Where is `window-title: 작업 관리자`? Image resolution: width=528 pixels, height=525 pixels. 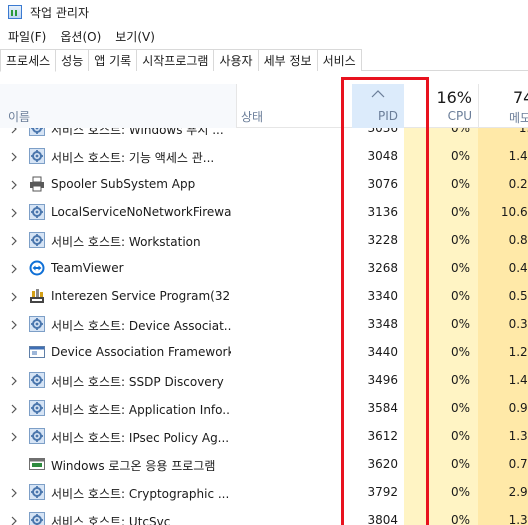
window-title: 작업 관리자 is located at coordinates (60, 12).